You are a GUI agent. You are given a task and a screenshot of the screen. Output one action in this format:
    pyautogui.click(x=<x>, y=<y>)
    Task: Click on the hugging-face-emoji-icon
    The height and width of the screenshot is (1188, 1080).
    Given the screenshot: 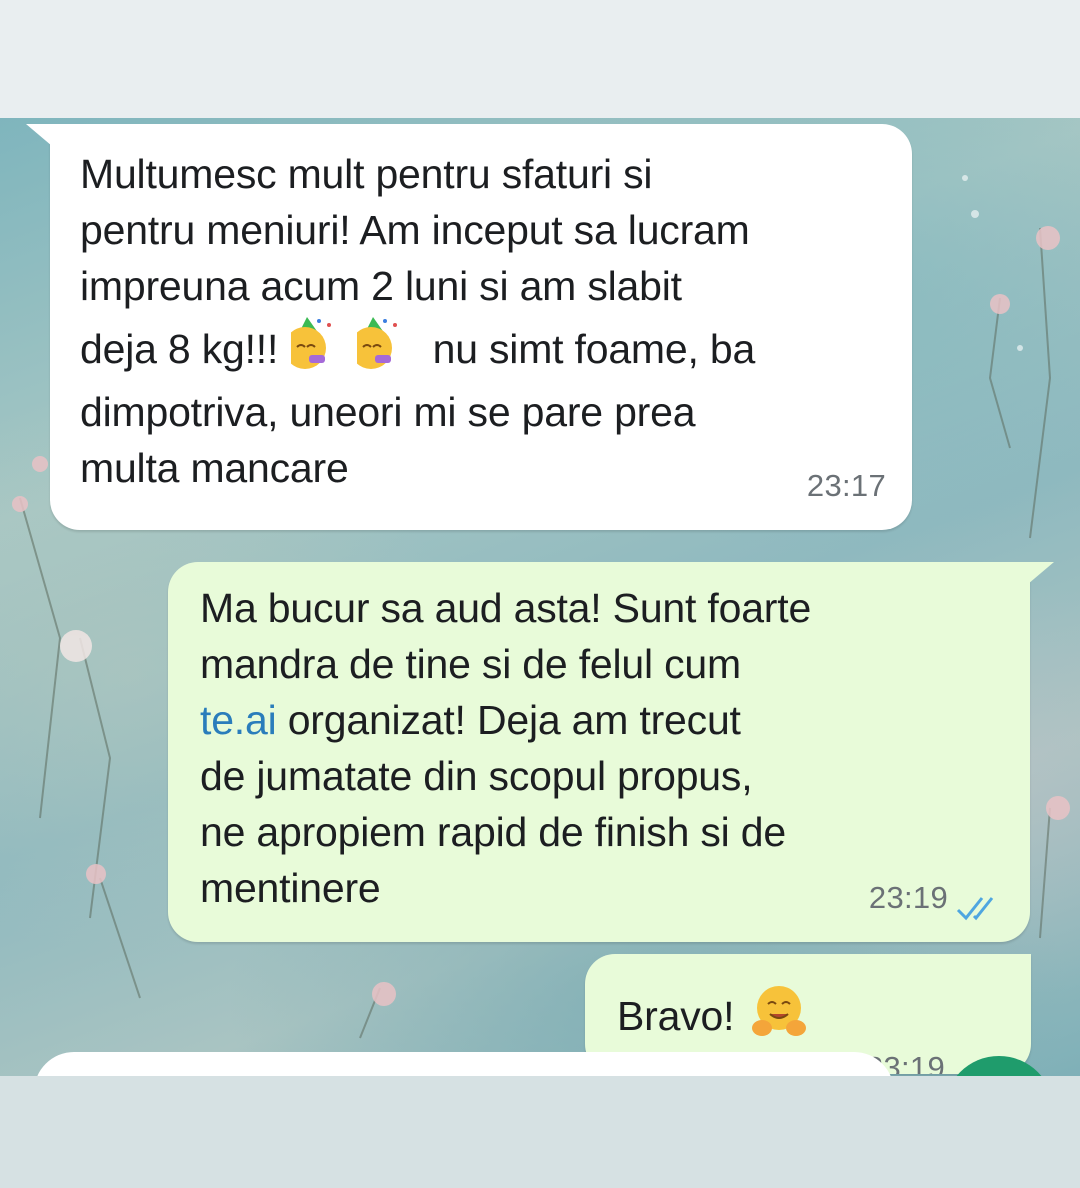 What is the action you would take?
    pyautogui.click(x=778, y=1011)
    